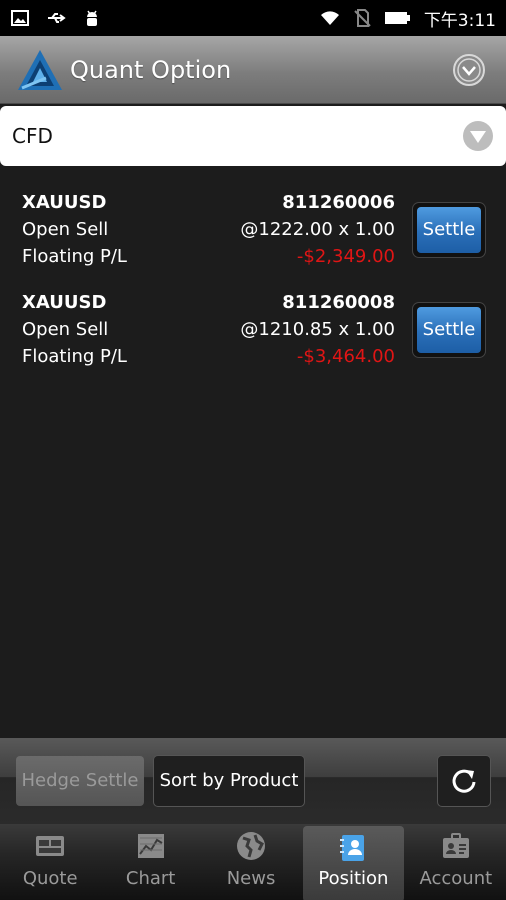 This screenshot has width=506, height=900. I want to click on action-bar: Hedge Settle Sort by Product, so click(253, 781).